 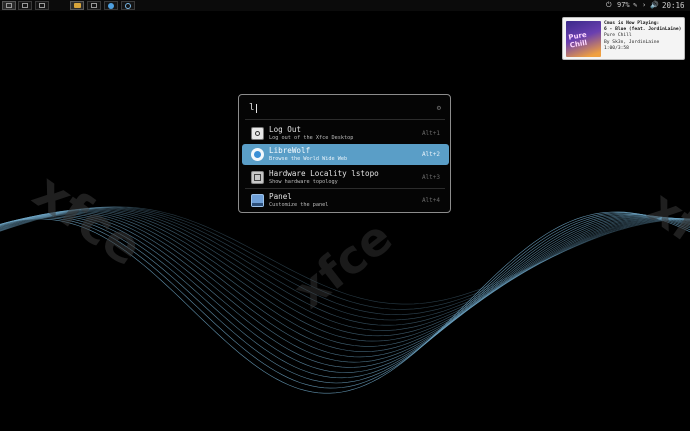 What do you see at coordinates (673, 5) in the screenshot?
I see `clock: 20:16` at bounding box center [673, 5].